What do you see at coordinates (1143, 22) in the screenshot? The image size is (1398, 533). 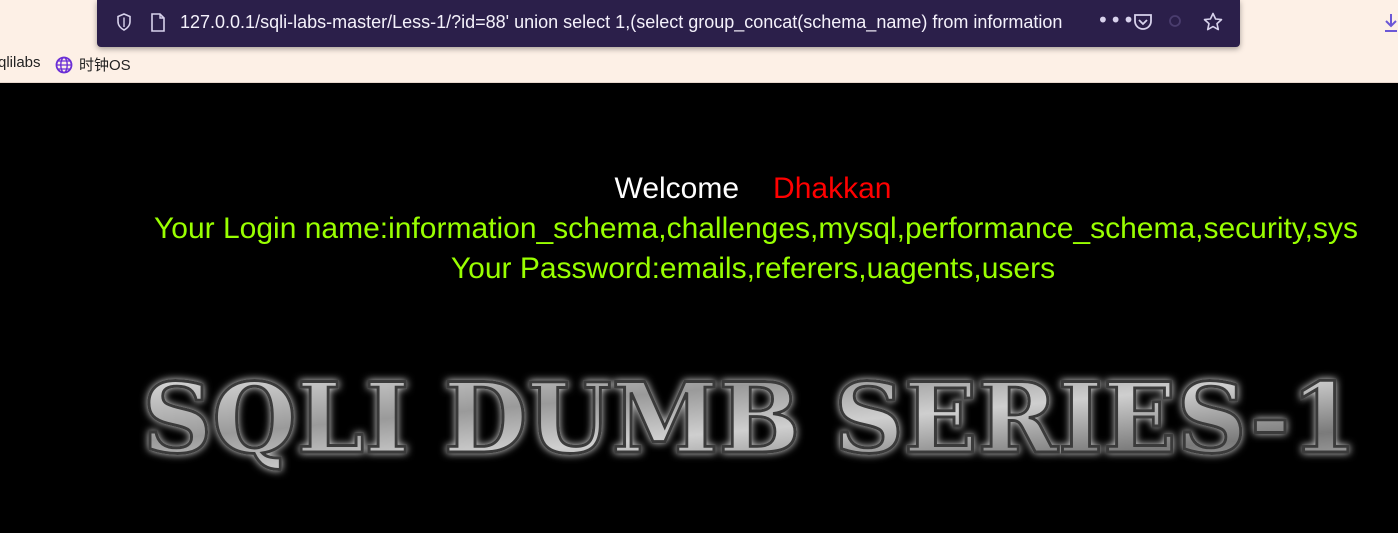 I see `pocket-icon` at bounding box center [1143, 22].